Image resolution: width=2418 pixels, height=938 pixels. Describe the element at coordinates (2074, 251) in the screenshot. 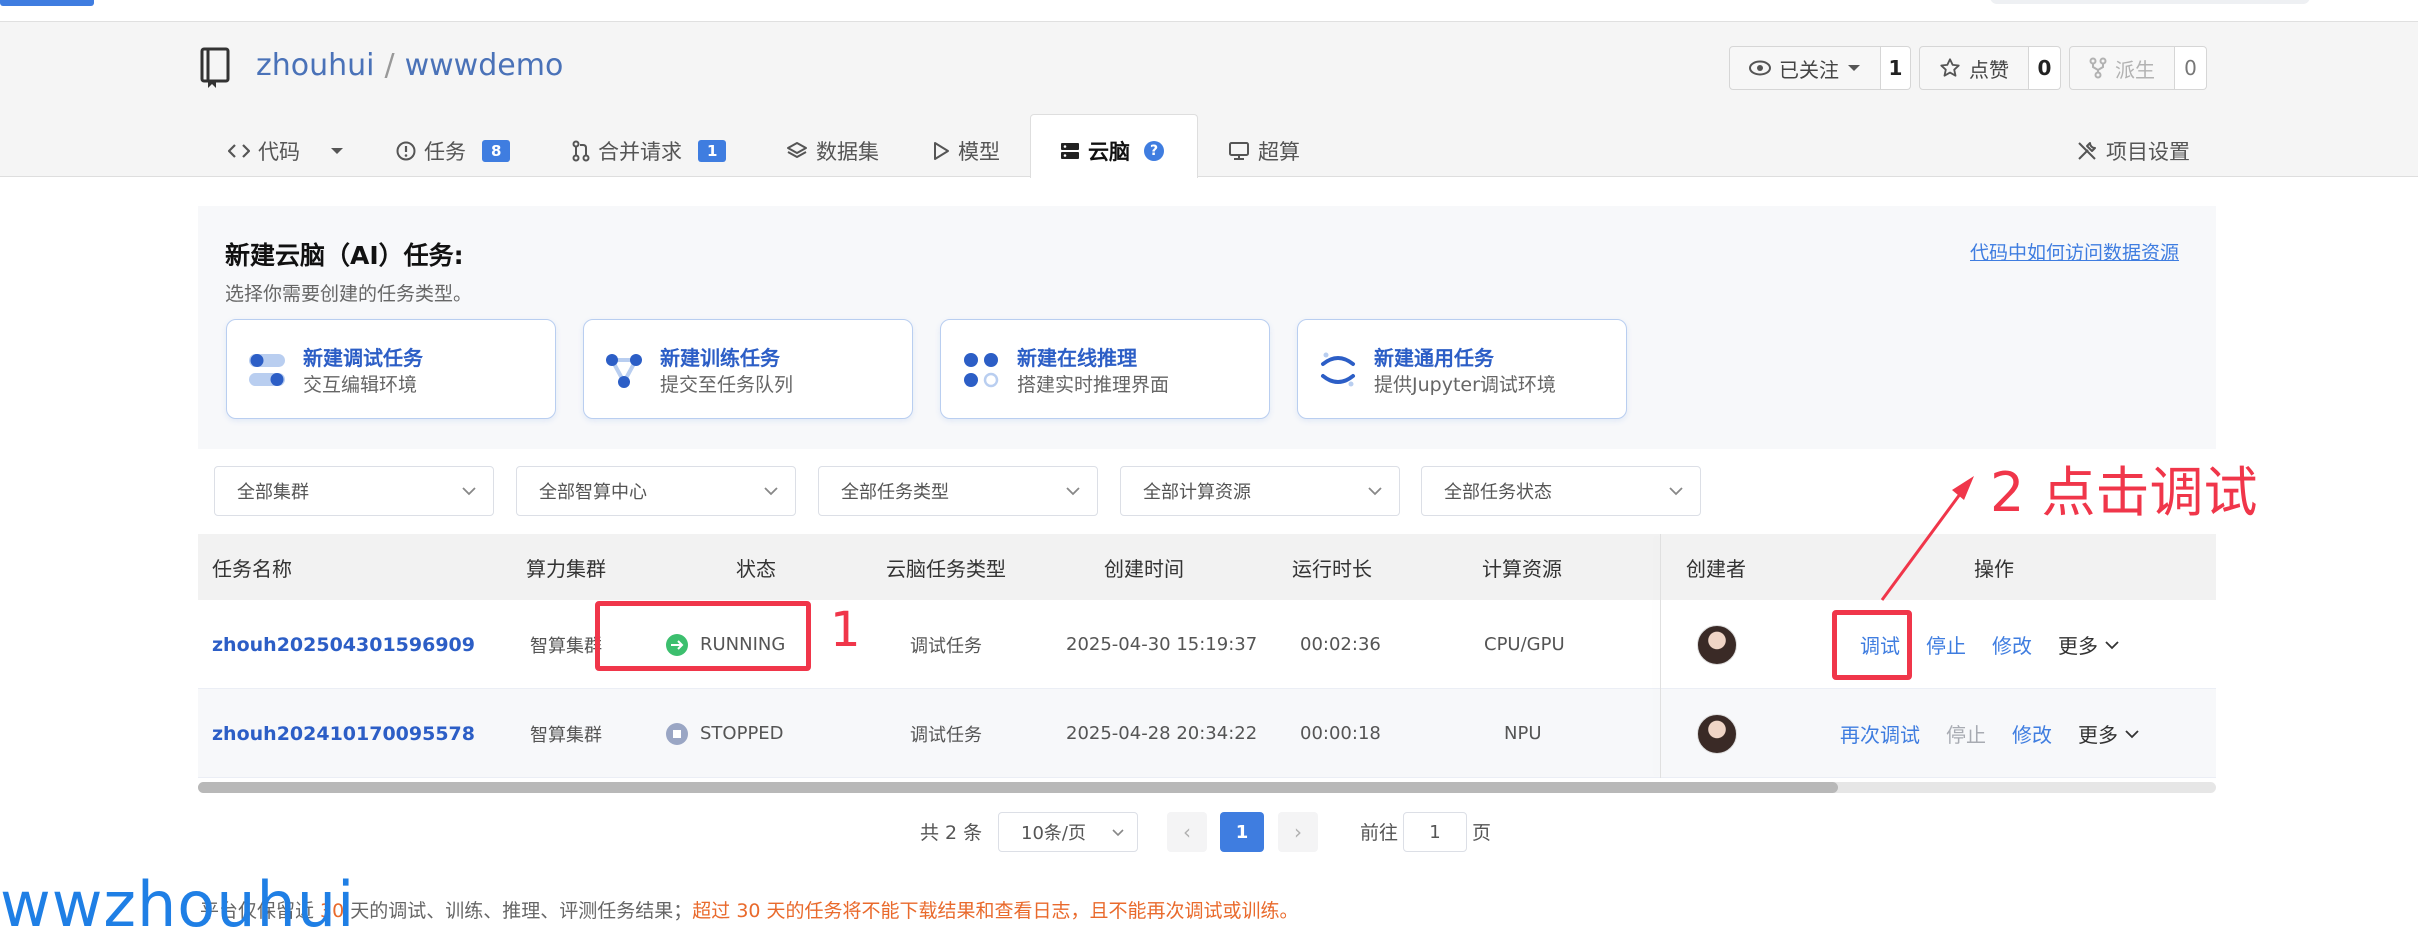

I see `data-access-help-link: 代码中如何访问数据资源` at that location.